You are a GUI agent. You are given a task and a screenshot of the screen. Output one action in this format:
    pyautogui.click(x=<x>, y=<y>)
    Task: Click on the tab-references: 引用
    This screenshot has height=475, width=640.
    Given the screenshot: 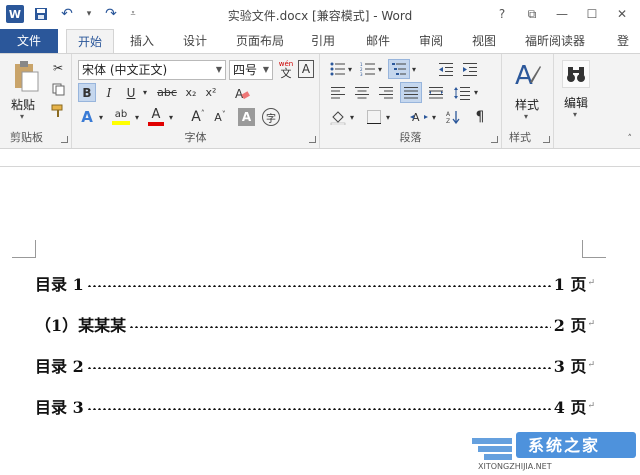 What is the action you would take?
    pyautogui.click(x=323, y=41)
    